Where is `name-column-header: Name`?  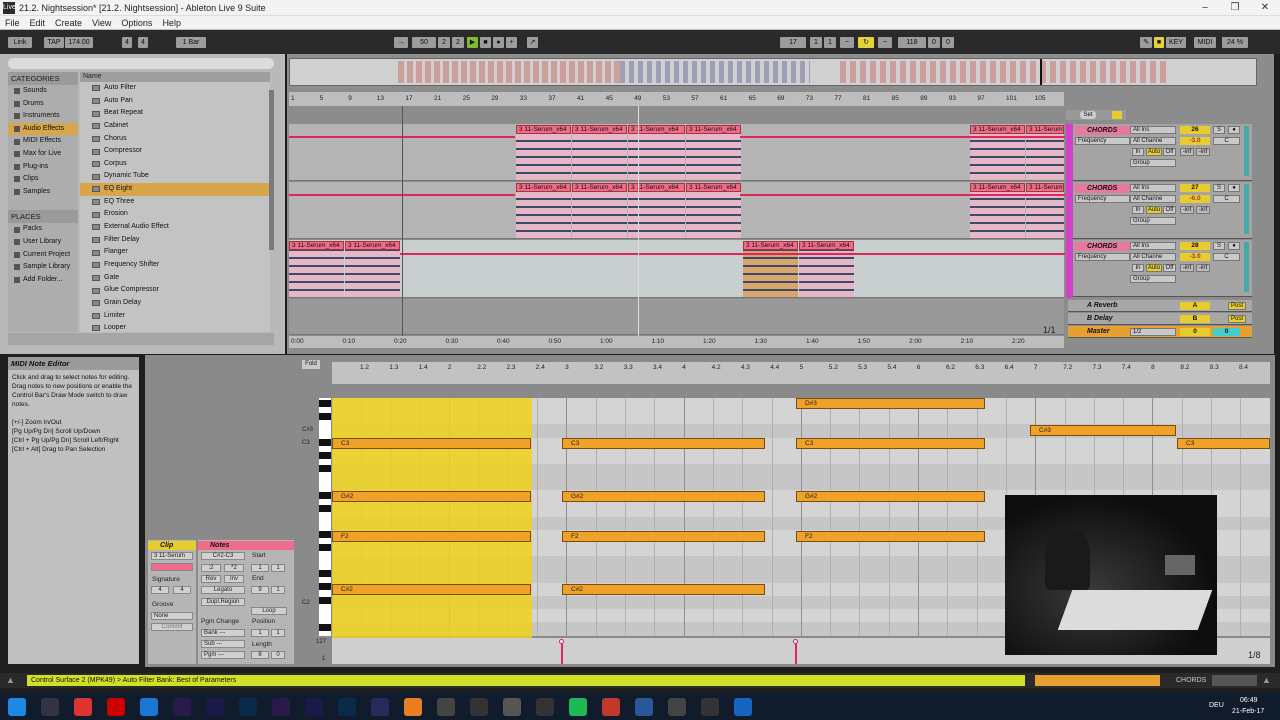 name-column-header: Name is located at coordinates (175, 77).